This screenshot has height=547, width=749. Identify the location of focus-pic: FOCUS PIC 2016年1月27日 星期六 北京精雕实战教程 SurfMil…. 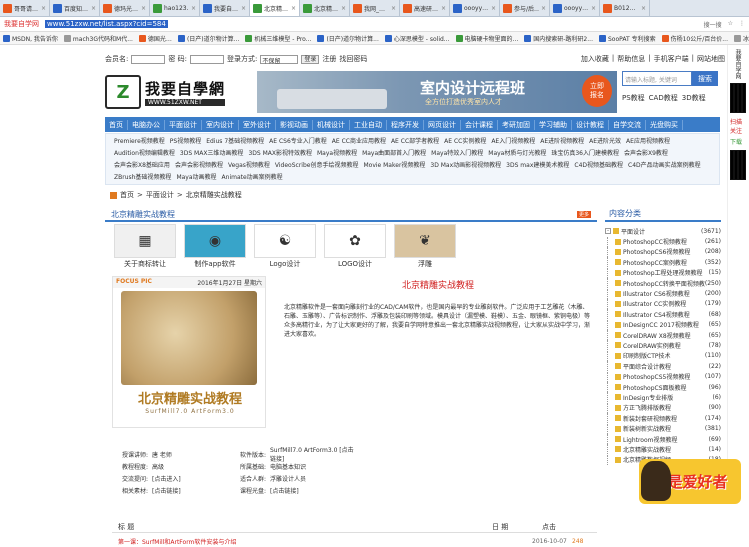
(189, 352).